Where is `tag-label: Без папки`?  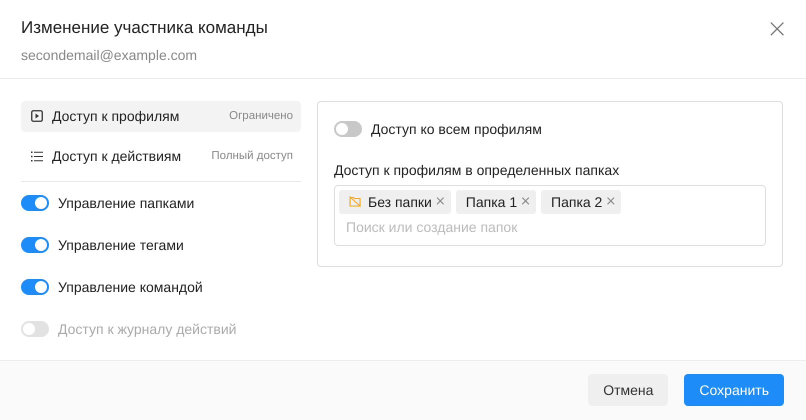 tag-label: Без папки is located at coordinates (400, 202).